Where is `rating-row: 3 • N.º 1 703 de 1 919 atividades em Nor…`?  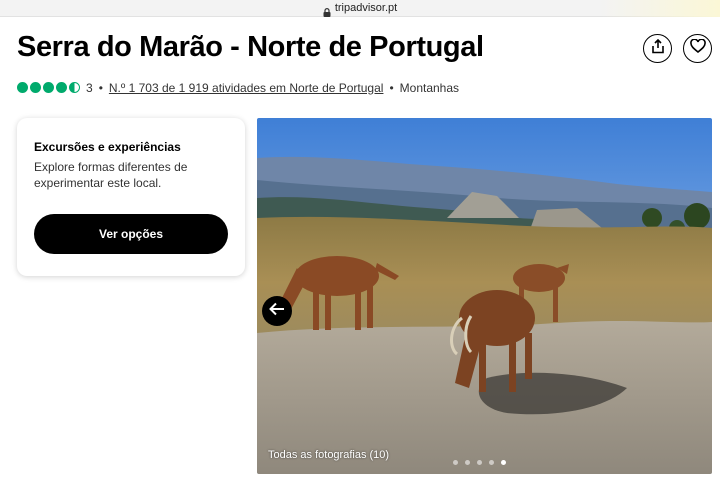
rating-row: 3 • N.º 1 703 de 1 919 atividades em Nor… is located at coordinates (238, 87).